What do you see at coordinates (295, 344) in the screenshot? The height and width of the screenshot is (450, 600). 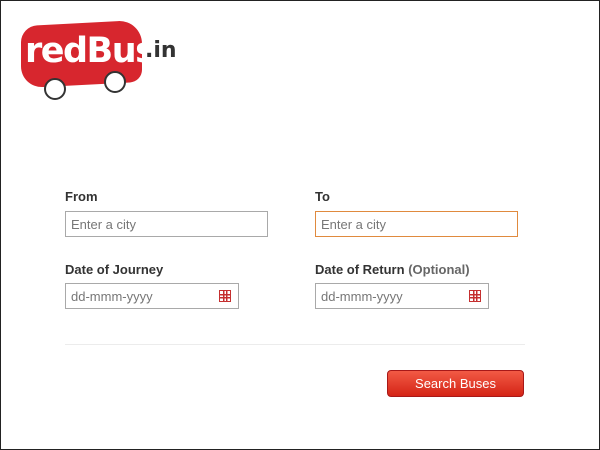 I see `form-divider` at bounding box center [295, 344].